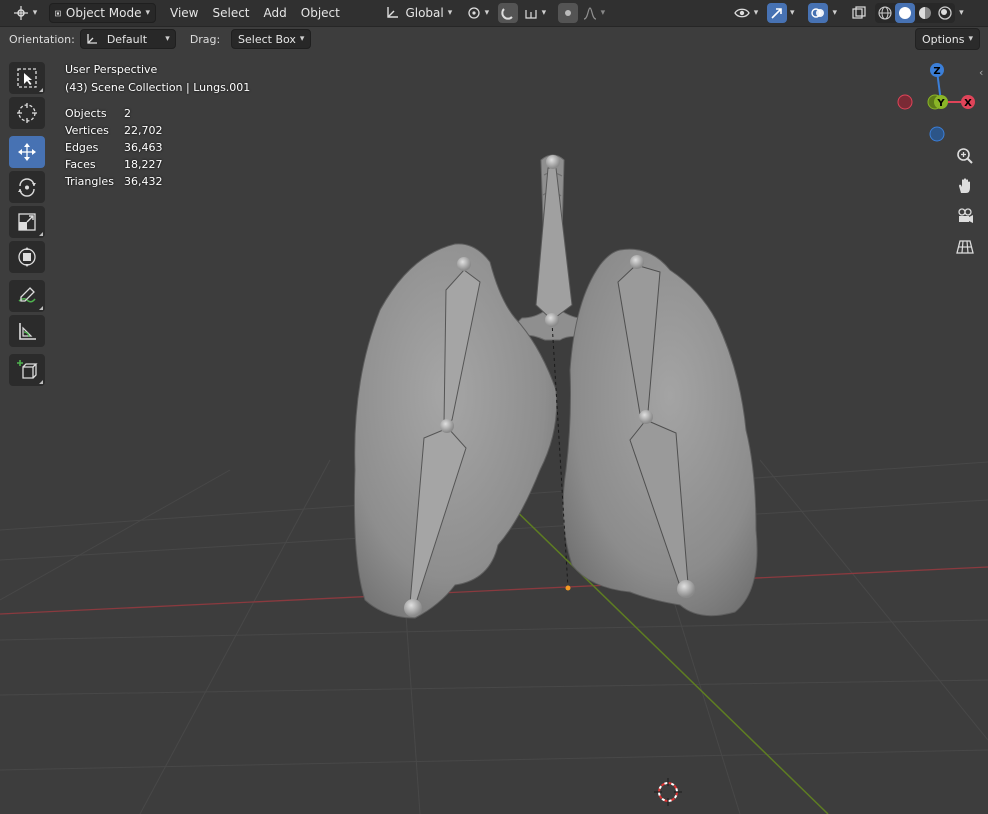 This screenshot has width=988, height=814. What do you see at coordinates (27, 222) in the screenshot?
I see `scale-tool` at bounding box center [27, 222].